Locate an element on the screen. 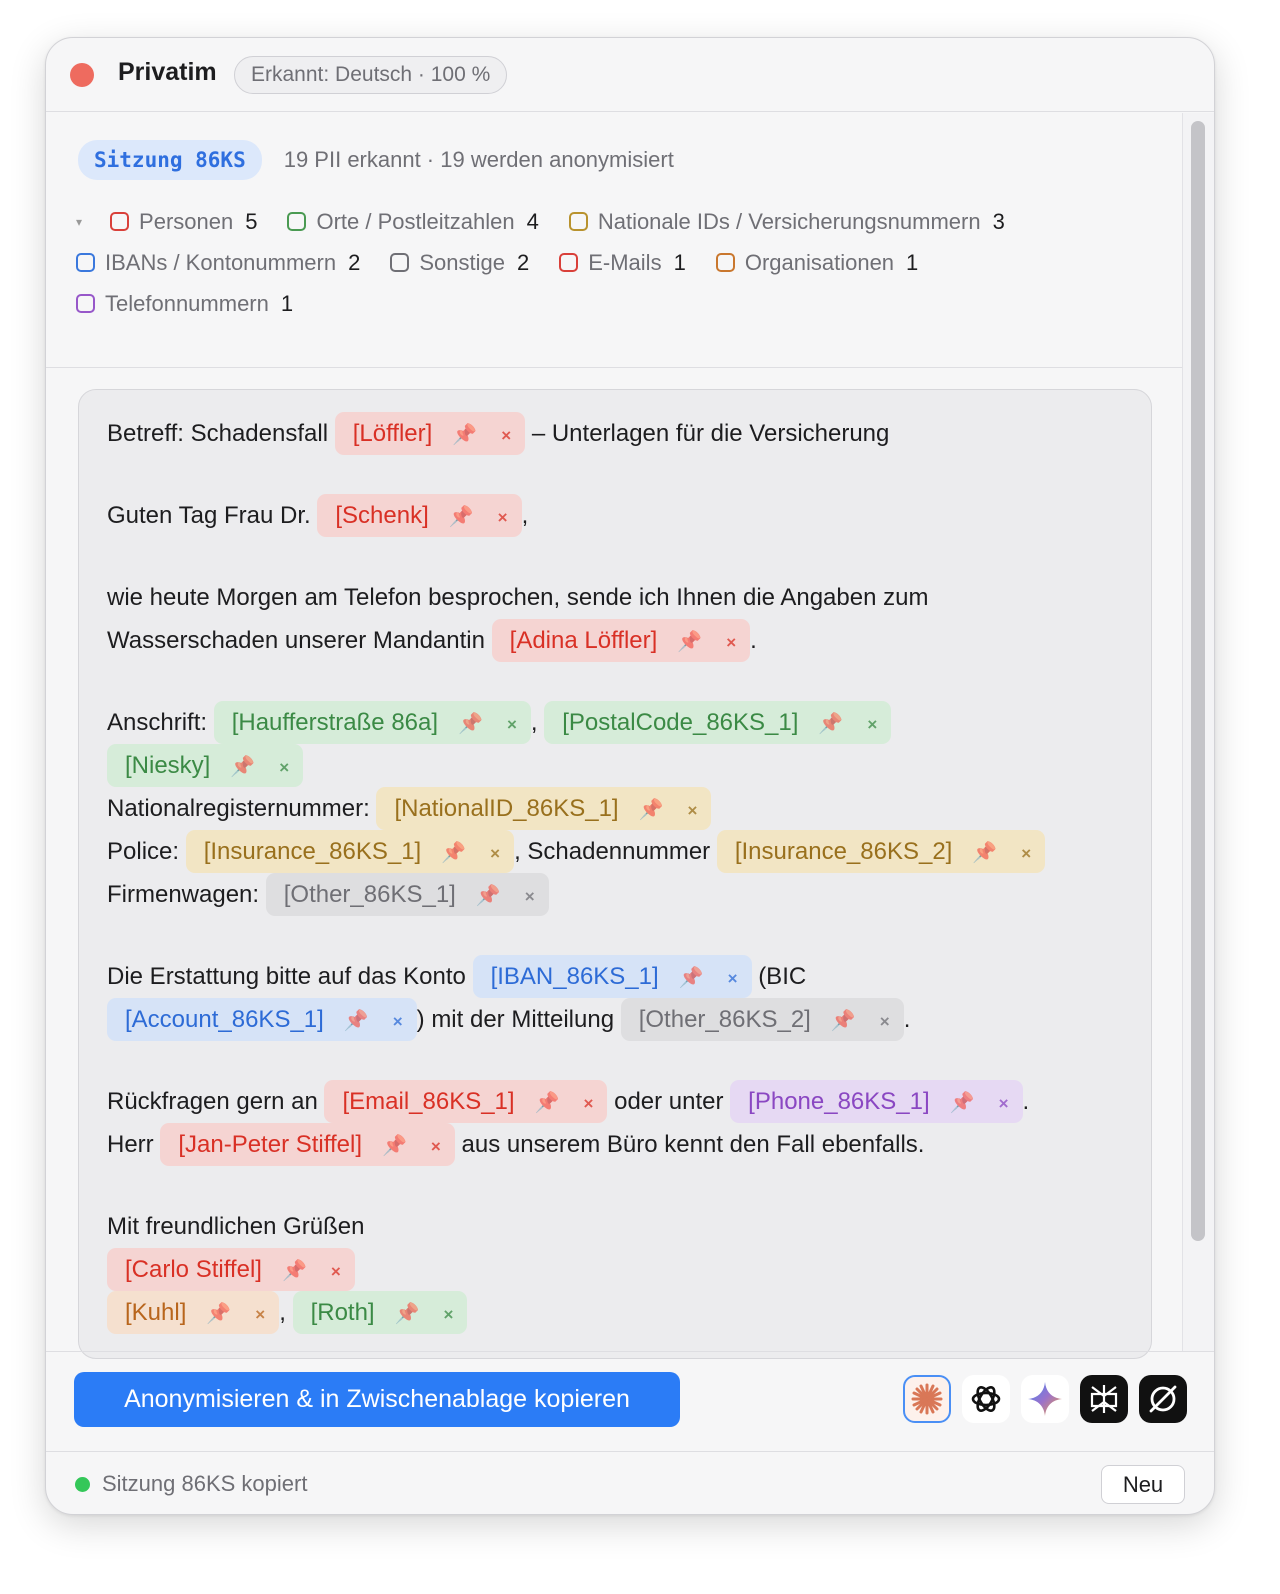 This screenshot has width=1280, height=1594. legend-item-sonstige: Sonstige 2 is located at coordinates (459, 263).